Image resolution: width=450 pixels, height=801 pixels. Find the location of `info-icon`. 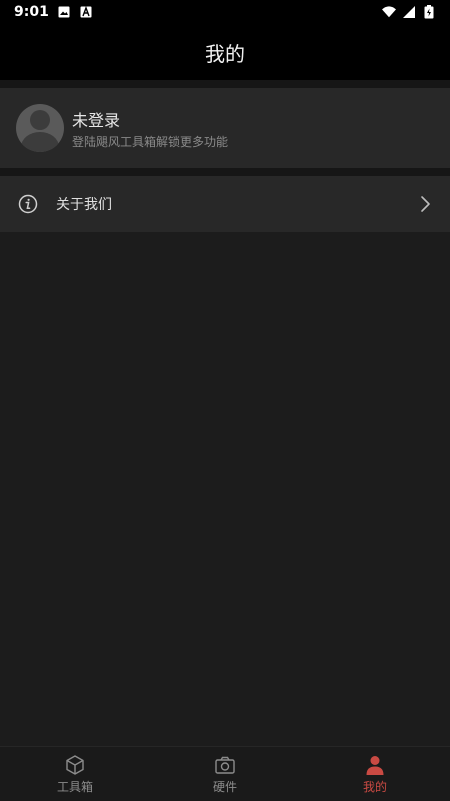

info-icon is located at coordinates (28, 204).